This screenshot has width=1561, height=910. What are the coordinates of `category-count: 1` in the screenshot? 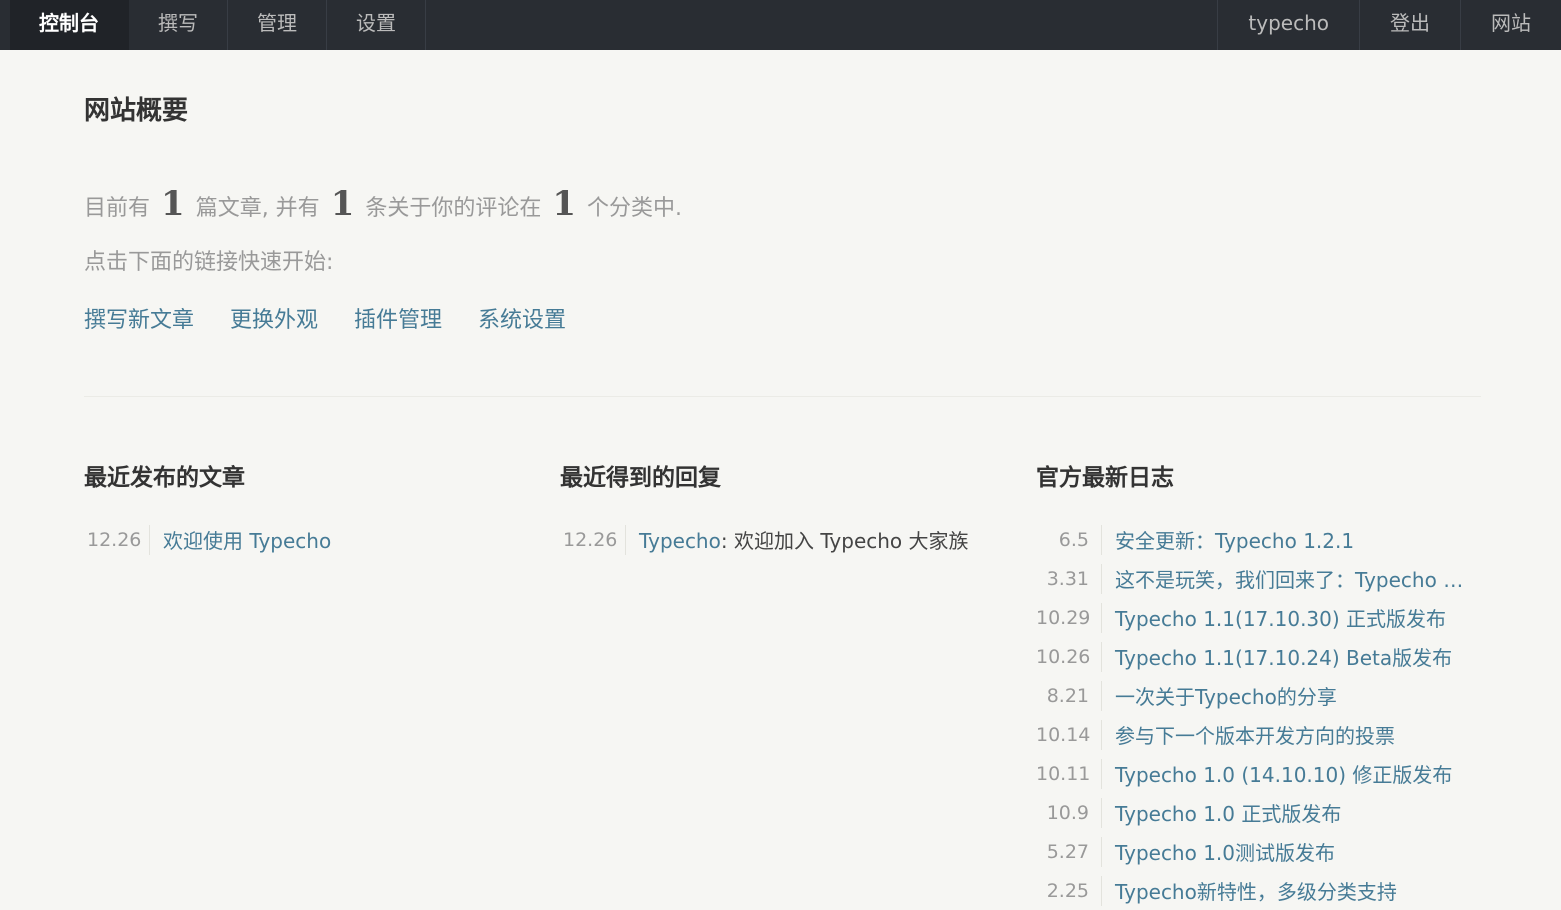 It's located at (564, 204).